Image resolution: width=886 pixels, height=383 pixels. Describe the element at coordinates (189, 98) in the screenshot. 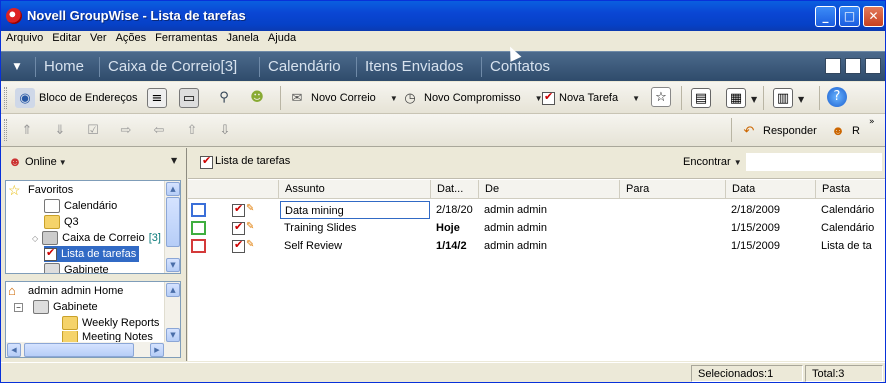

I see `printer-icon: ▭` at that location.